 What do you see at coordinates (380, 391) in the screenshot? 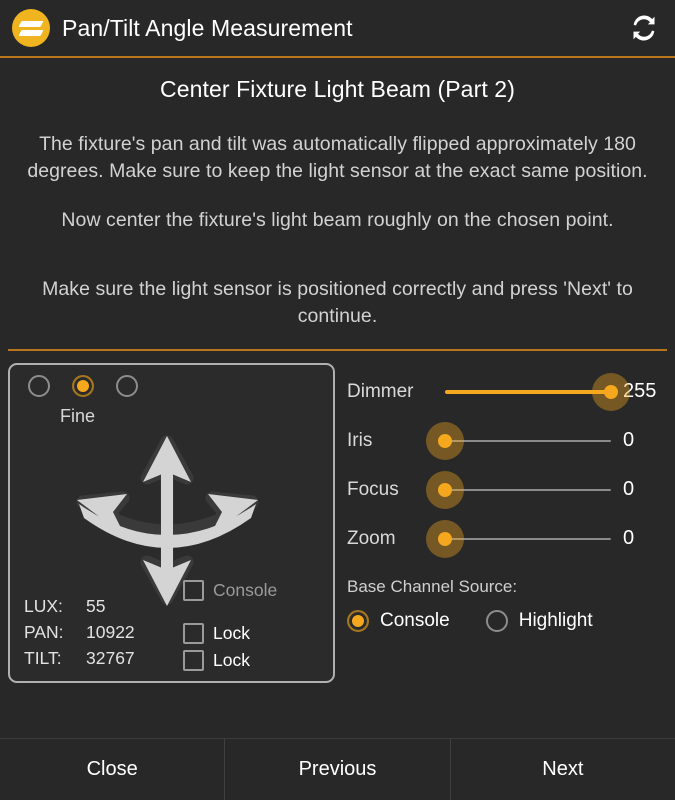
I see `slider-label-dimmer: Dimmer` at bounding box center [380, 391].